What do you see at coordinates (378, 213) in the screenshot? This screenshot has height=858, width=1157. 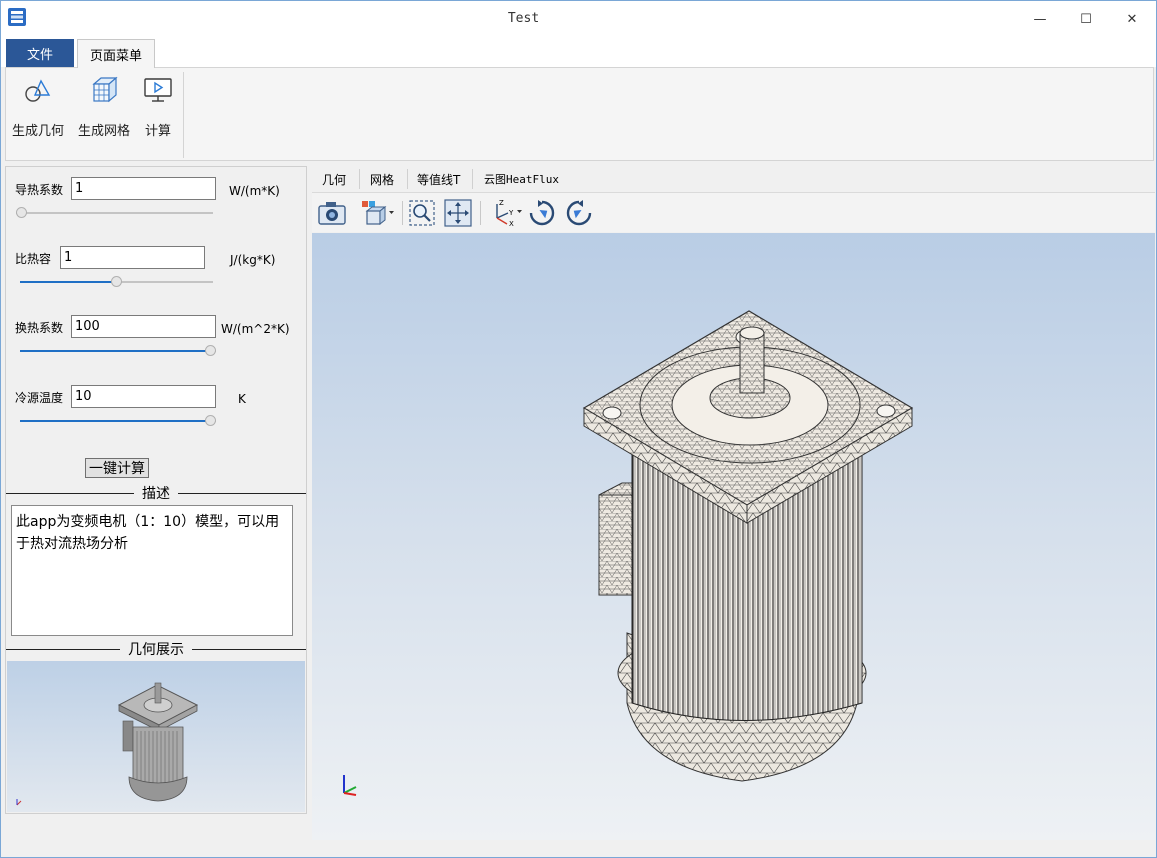 I see `view-cube-icon` at bounding box center [378, 213].